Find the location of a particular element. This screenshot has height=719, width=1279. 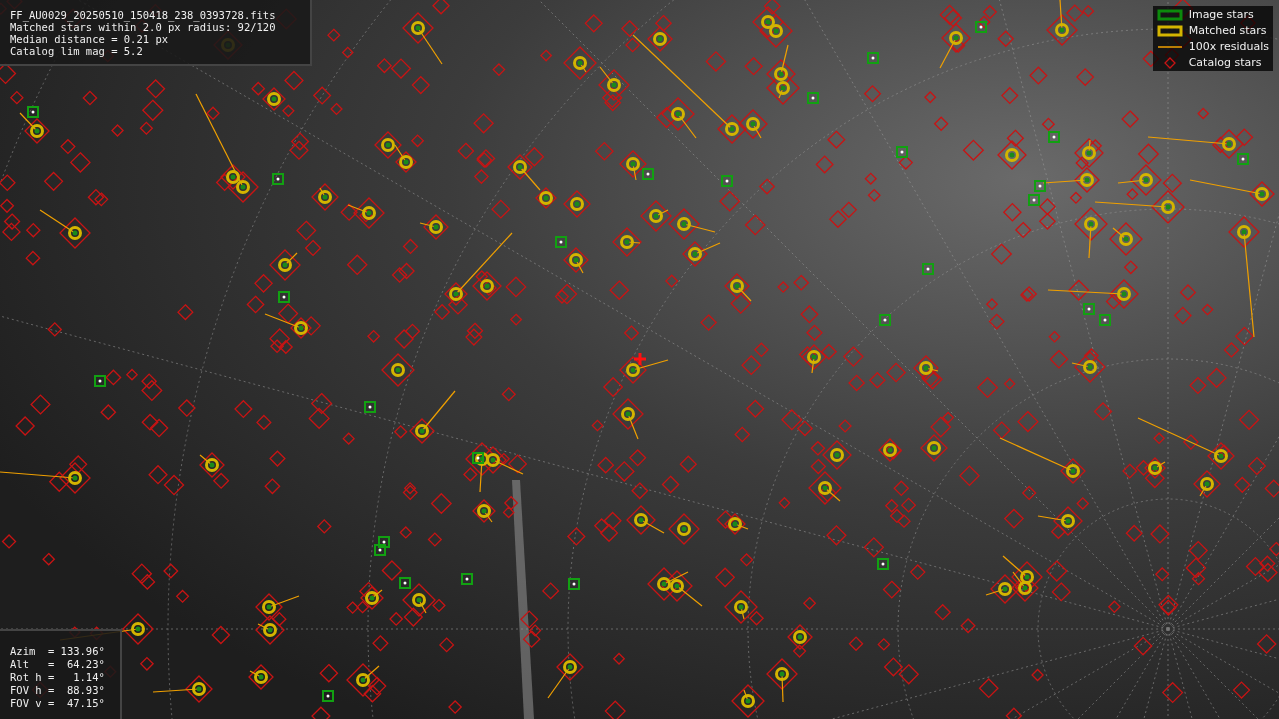

pointing-text: FOV v = 47.15° is located at coordinates (58, 703).